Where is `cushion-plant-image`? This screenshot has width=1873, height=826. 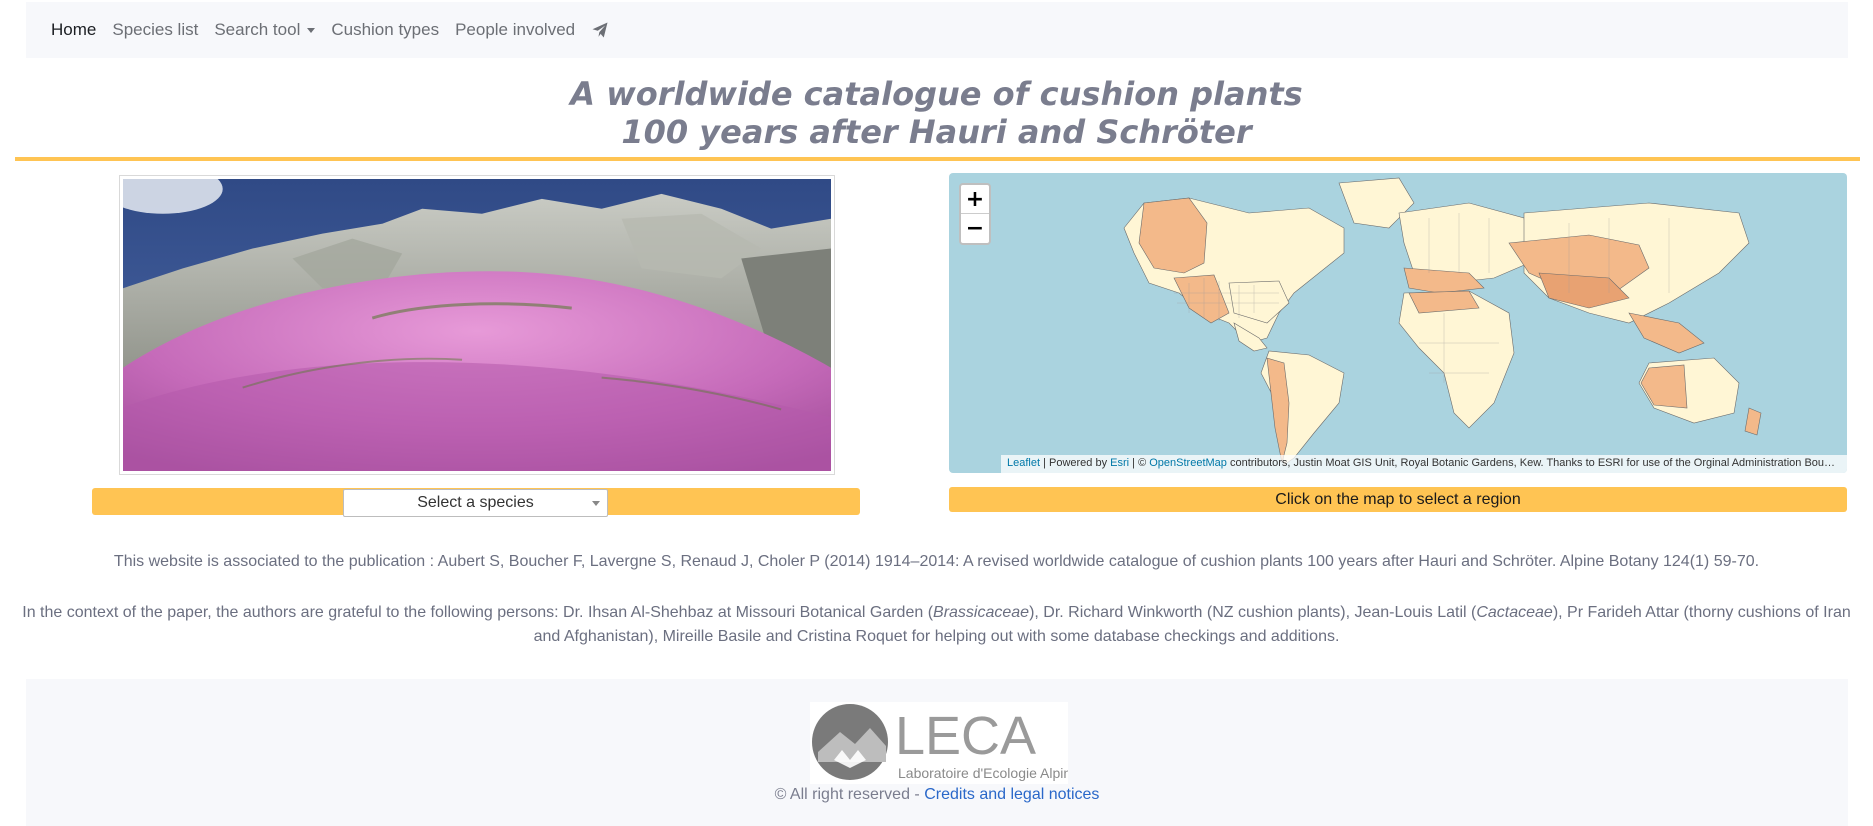 cushion-plant-image is located at coordinates (477, 325).